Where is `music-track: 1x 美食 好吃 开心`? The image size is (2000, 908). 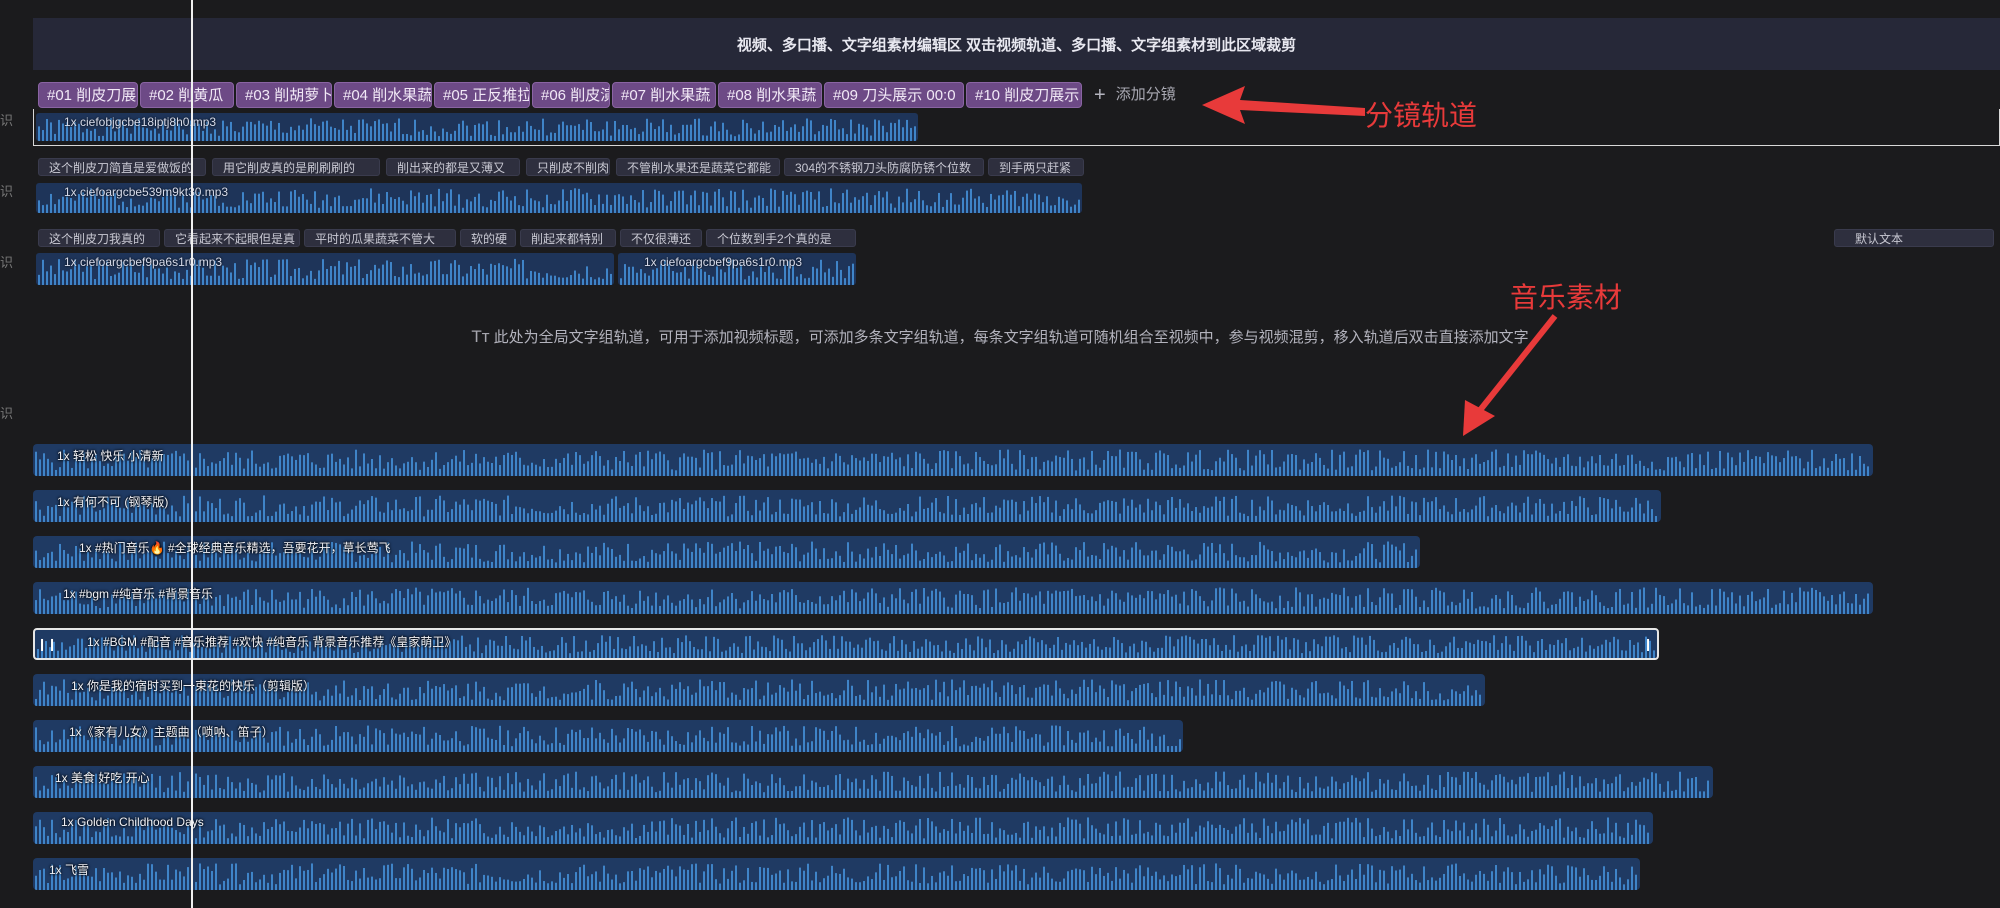 music-track: 1x 美食 好吃 开心 is located at coordinates (873, 782).